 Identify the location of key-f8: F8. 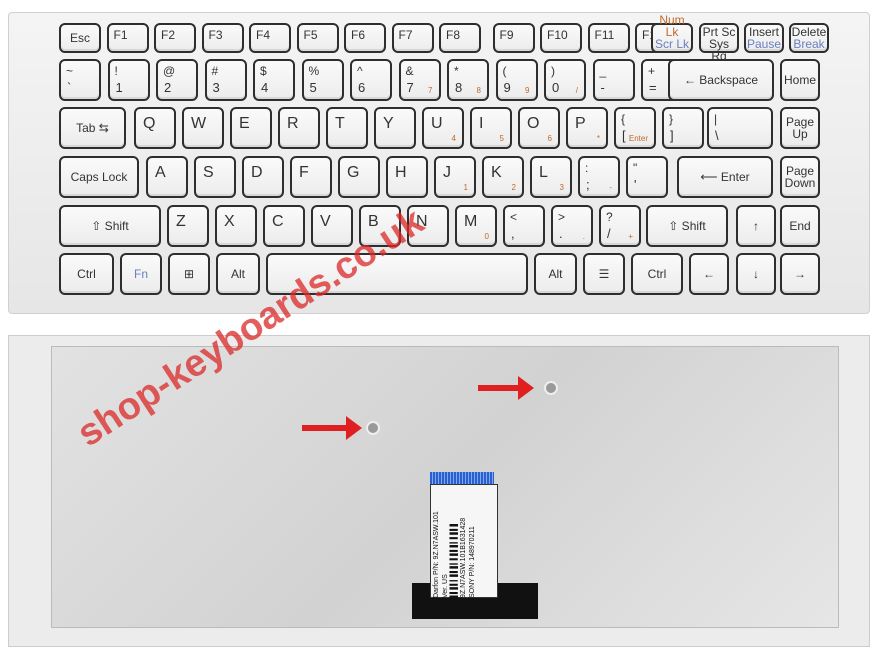
(460, 38).